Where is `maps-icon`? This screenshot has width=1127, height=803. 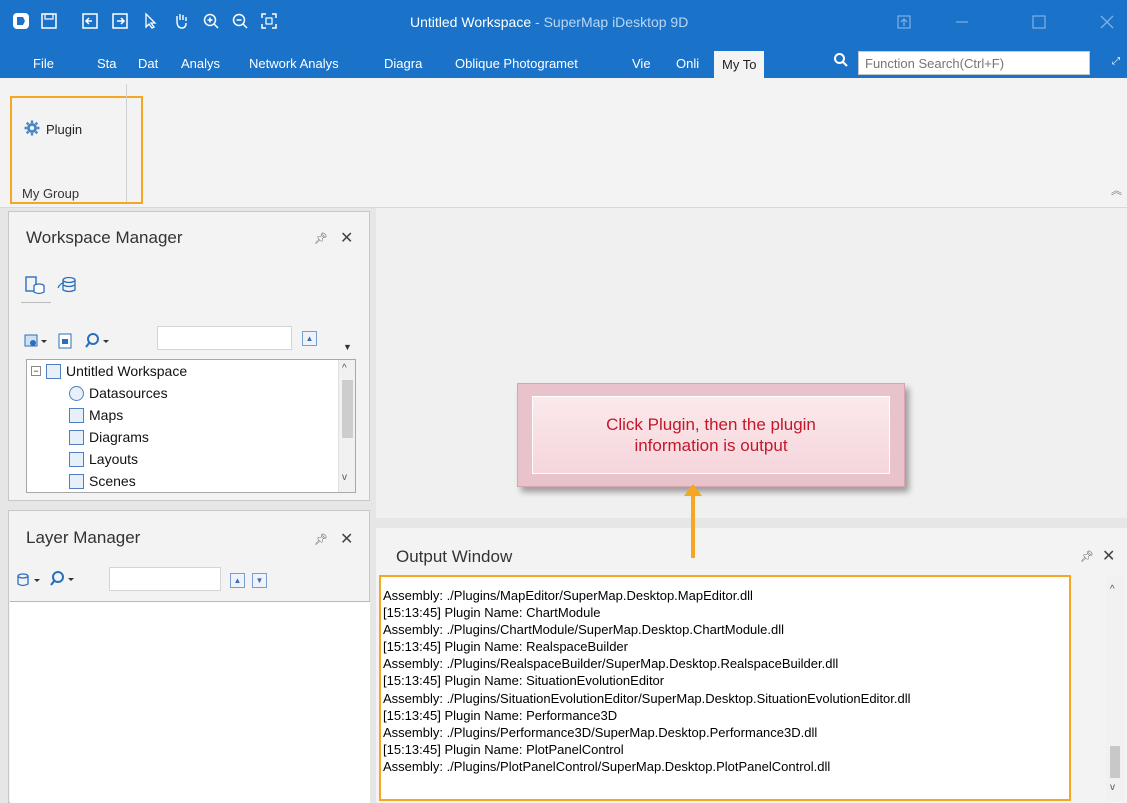 maps-icon is located at coordinates (76, 415).